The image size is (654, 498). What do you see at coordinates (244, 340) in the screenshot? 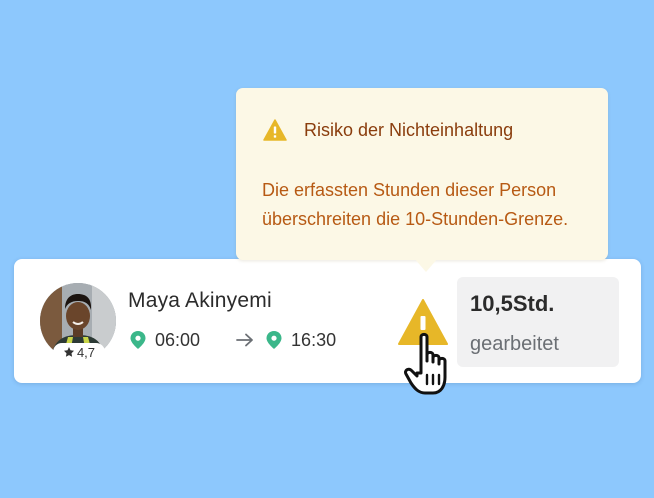
I see `arrow-right-icon` at bounding box center [244, 340].